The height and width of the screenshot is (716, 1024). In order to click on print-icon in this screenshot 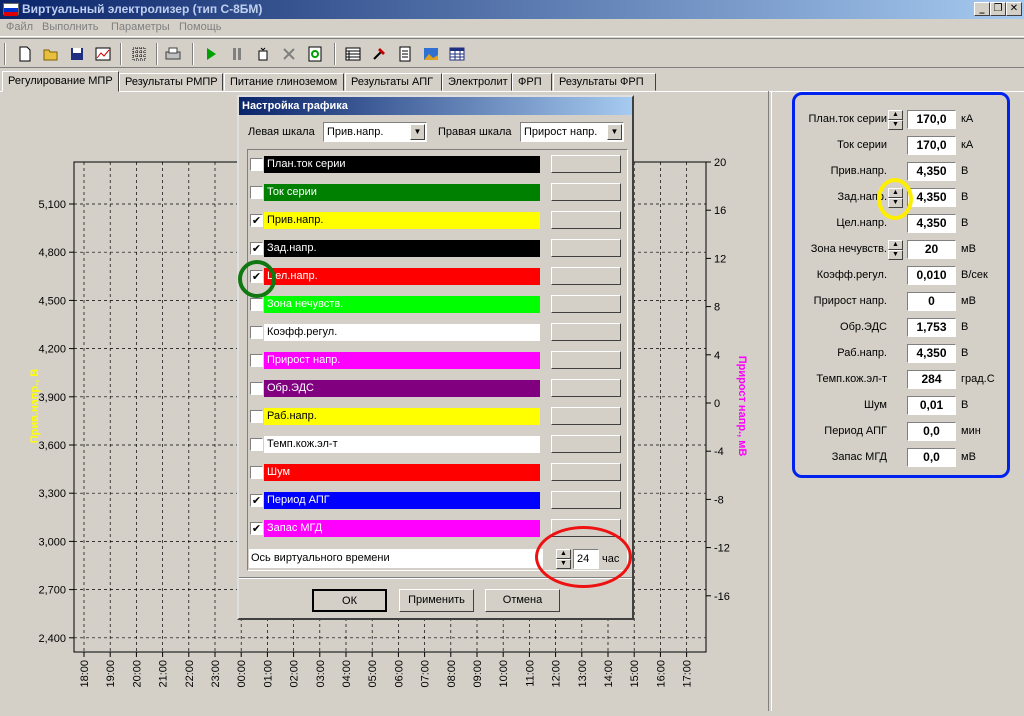, I will do `click(173, 54)`.